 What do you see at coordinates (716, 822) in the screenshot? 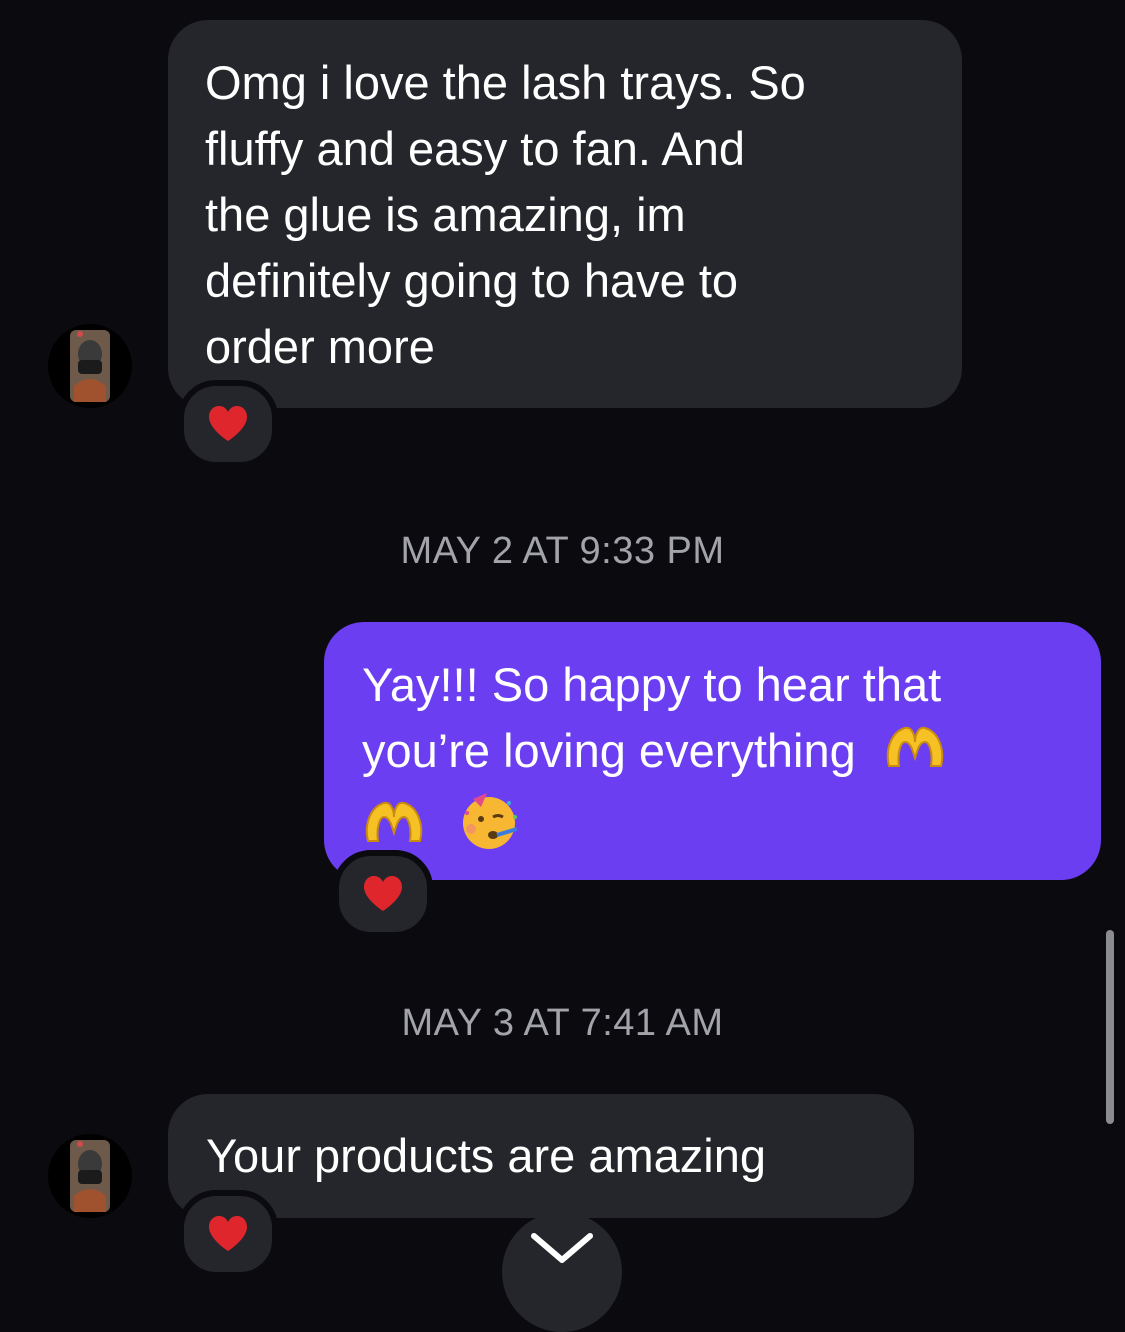
I see `emoji-line` at bounding box center [716, 822].